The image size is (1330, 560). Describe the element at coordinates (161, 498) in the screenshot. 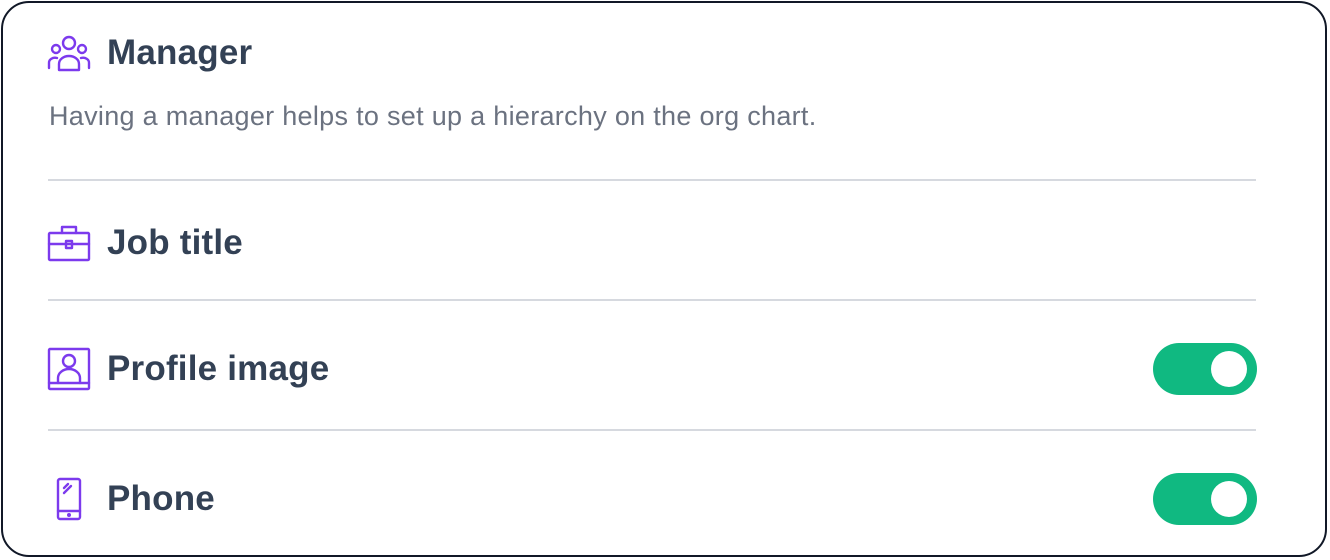

I see `phone-title: Phone` at that location.